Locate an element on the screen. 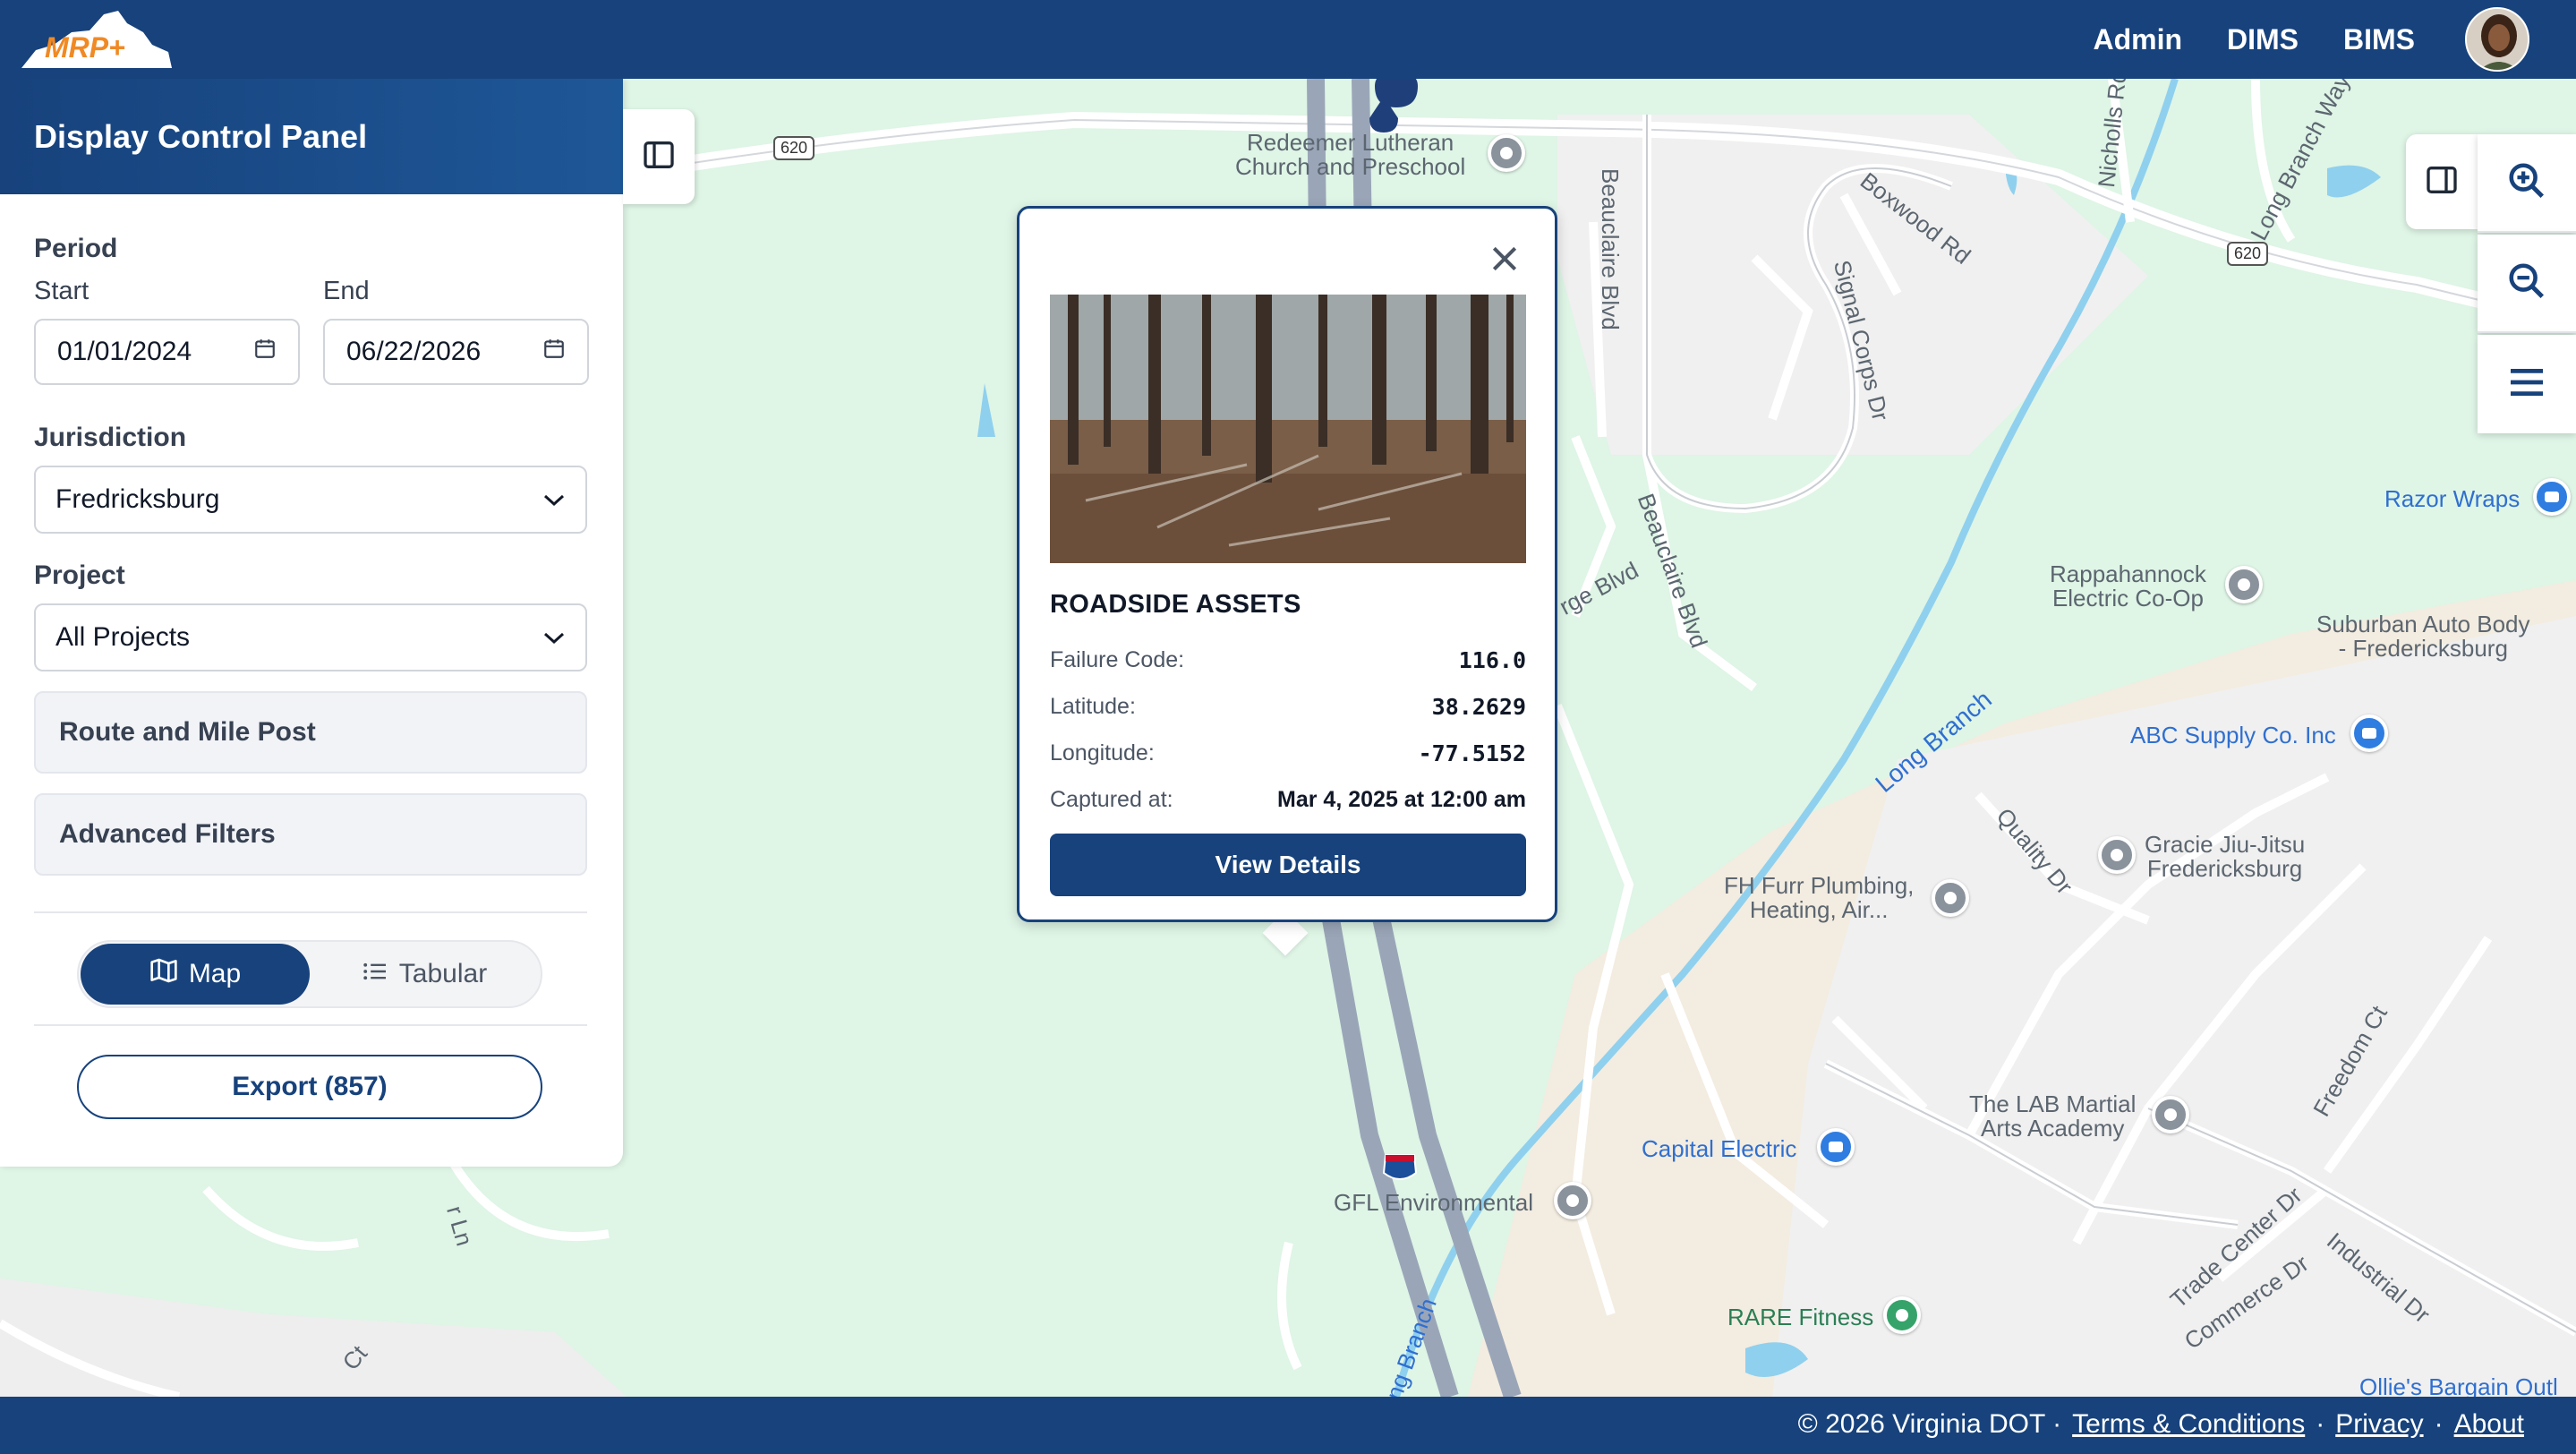  zoom-out-icon is located at coordinates (2526, 283).